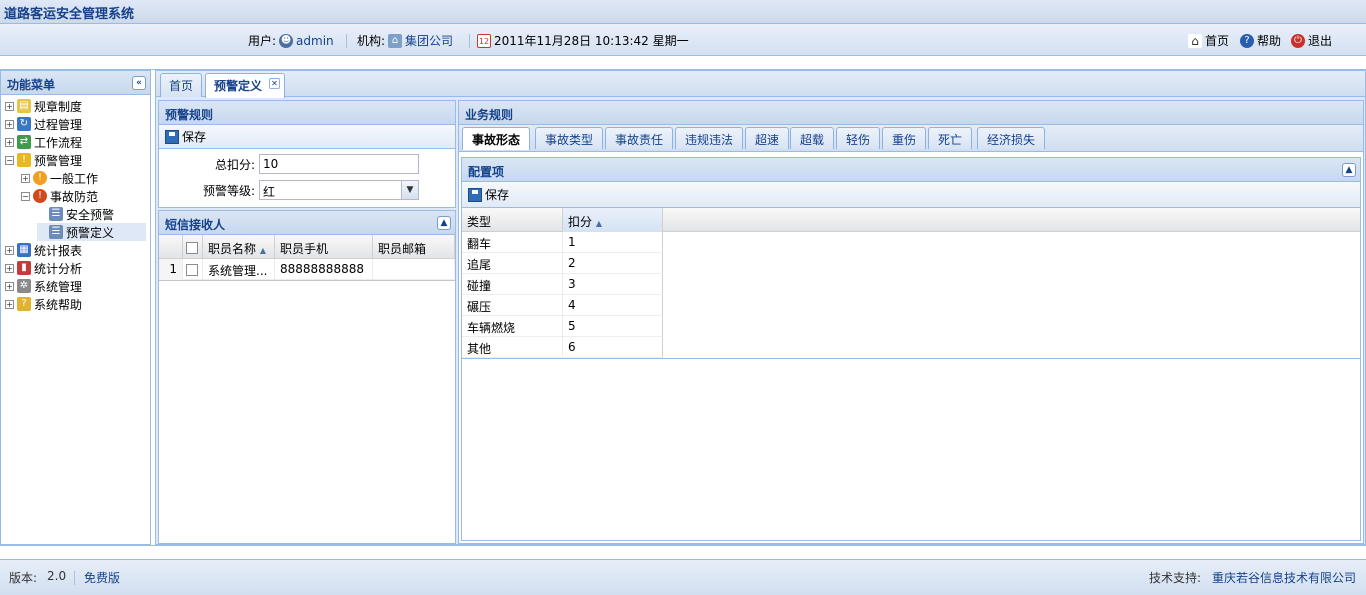 This screenshot has width=1366, height=595. What do you see at coordinates (496, 138) in the screenshot?
I see `tab-business-rule: 事故形态` at bounding box center [496, 138].